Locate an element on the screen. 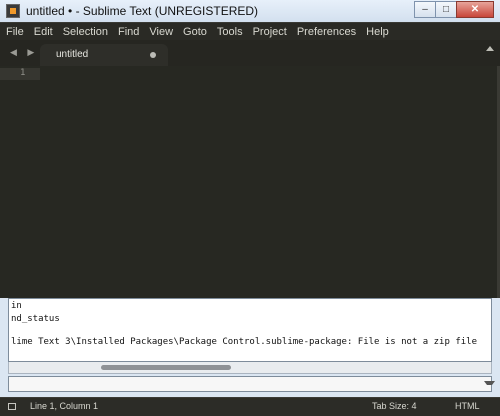 The image size is (500, 416). console-line: nd_status is located at coordinates (35, 319).